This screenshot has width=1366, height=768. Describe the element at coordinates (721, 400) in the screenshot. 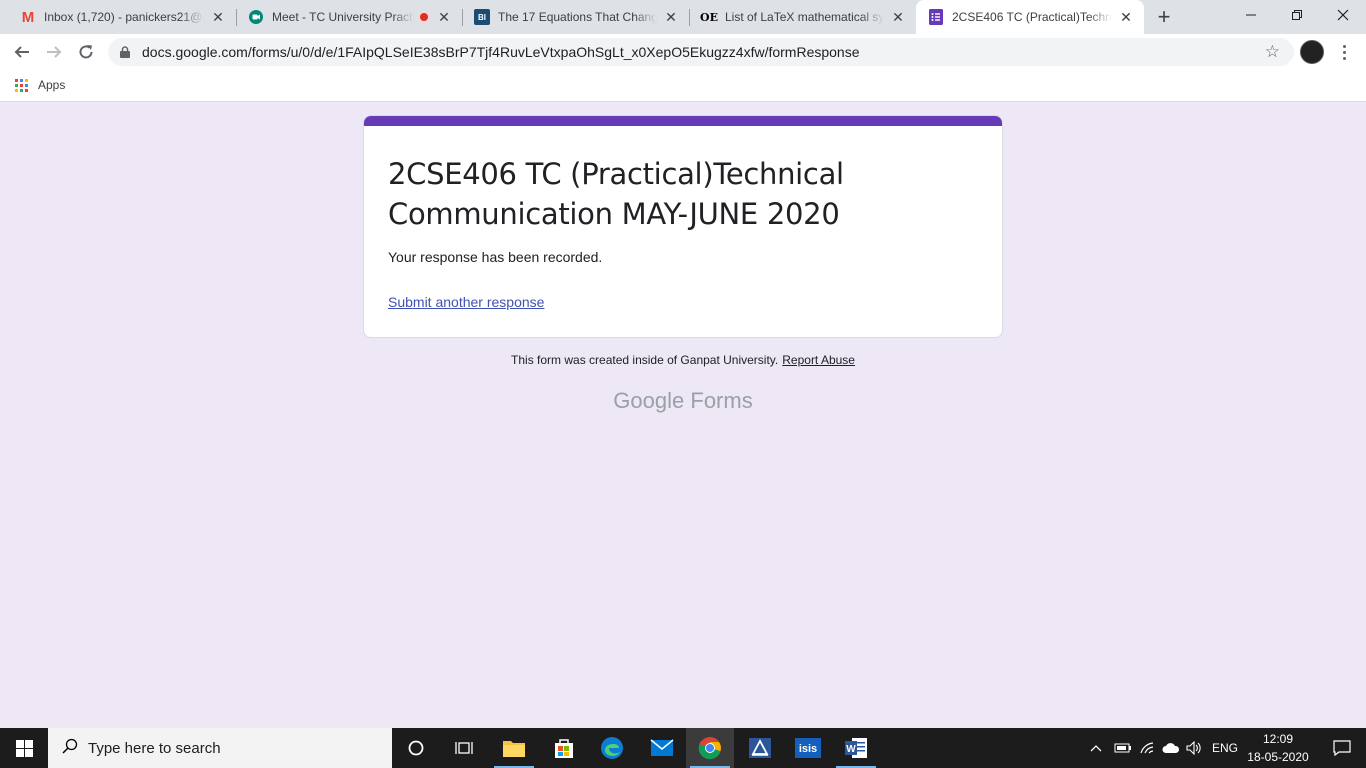

I see `forms-wordmark: Forms` at that location.